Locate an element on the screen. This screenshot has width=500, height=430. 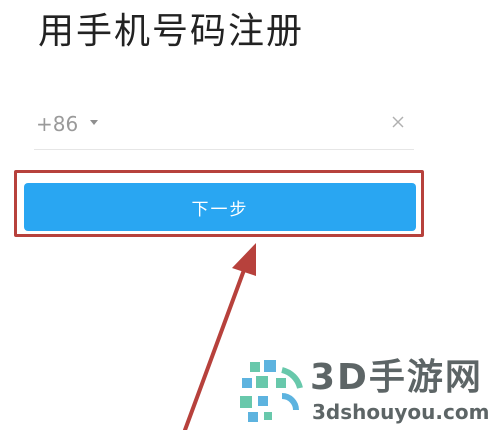
country-code-selector: +86 is located at coordinates (57, 124).